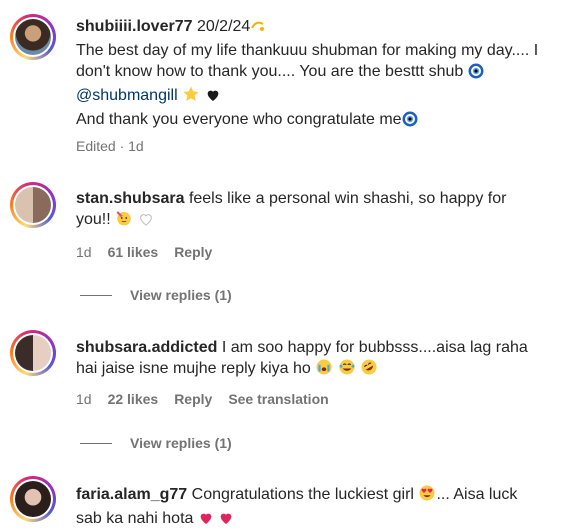 The width and height of the screenshot is (576, 532). I want to click on comment-meta: 1d 22 likes Reply See translation, so click(202, 399).